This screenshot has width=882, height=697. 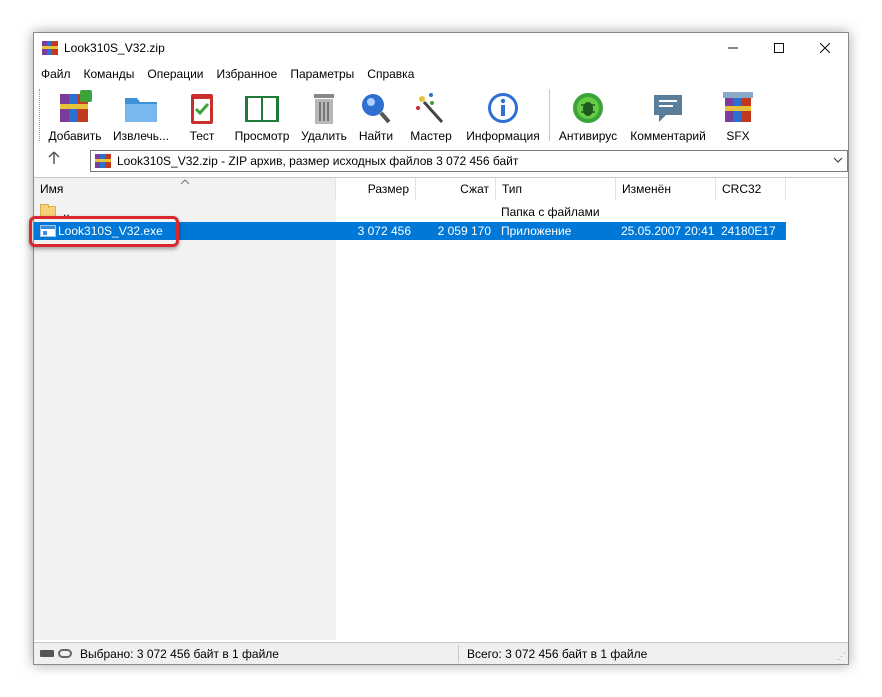 I want to click on chevron-down-icon, so click(x=838, y=160).